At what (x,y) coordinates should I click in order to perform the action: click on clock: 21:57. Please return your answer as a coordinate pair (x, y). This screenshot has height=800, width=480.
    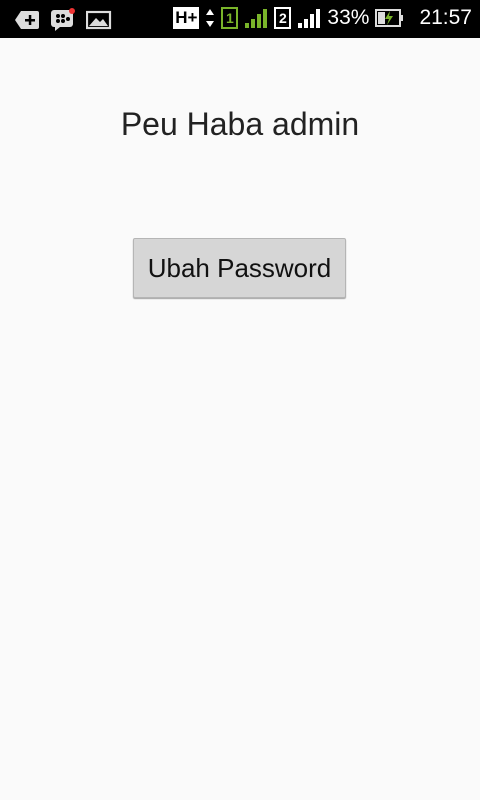
    Looking at the image, I should click on (445, 17).